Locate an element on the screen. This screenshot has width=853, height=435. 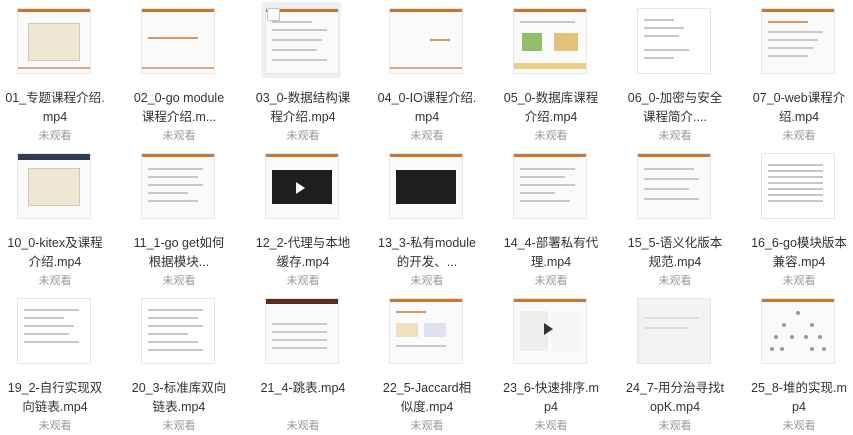
video-title: 16_6-go模块版本兼容.mp4 is located at coordinates (799, 252).